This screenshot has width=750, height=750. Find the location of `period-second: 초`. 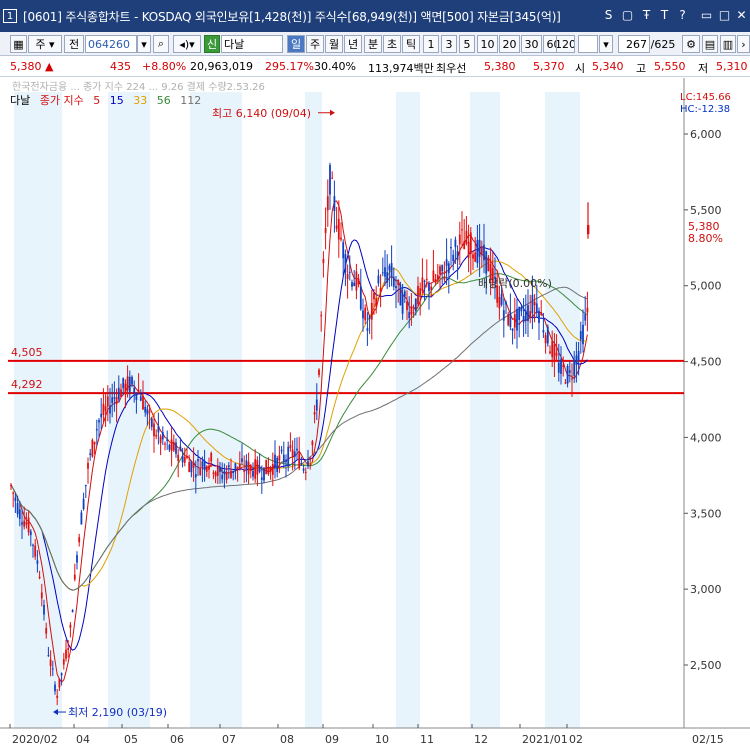

period-second: 초 is located at coordinates (392, 44).